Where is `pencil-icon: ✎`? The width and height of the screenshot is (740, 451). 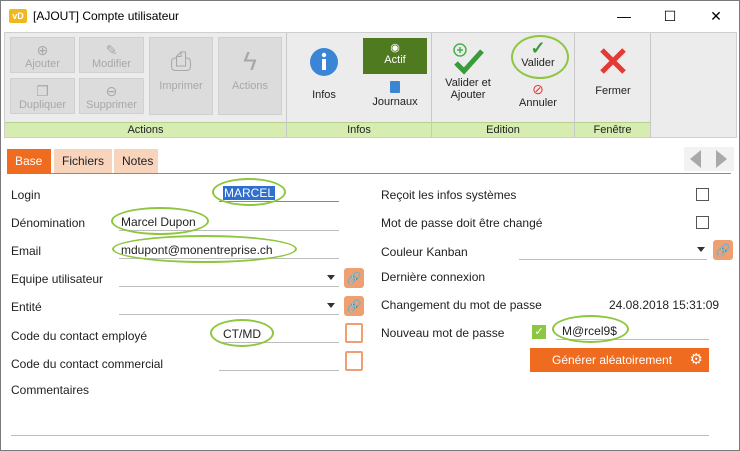
pencil-icon: ✎ is located at coordinates (111, 50).